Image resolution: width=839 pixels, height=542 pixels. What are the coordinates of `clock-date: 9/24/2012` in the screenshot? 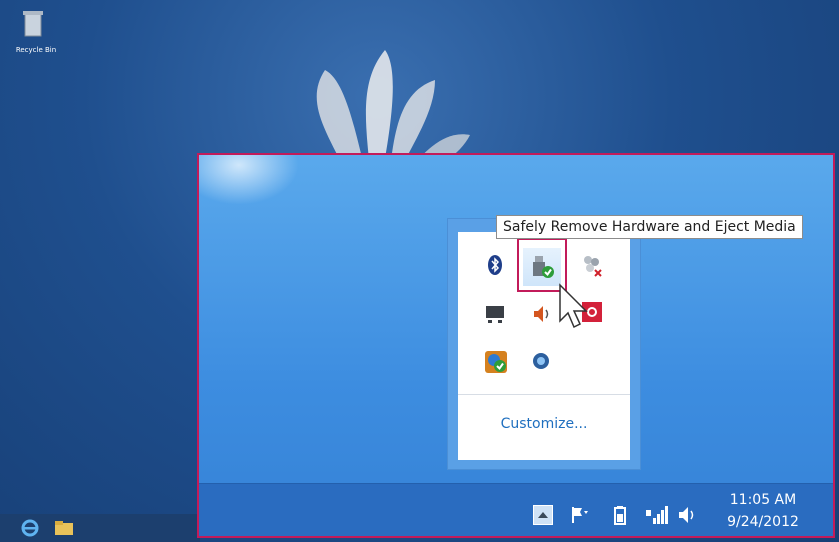 It's located at (763, 522).